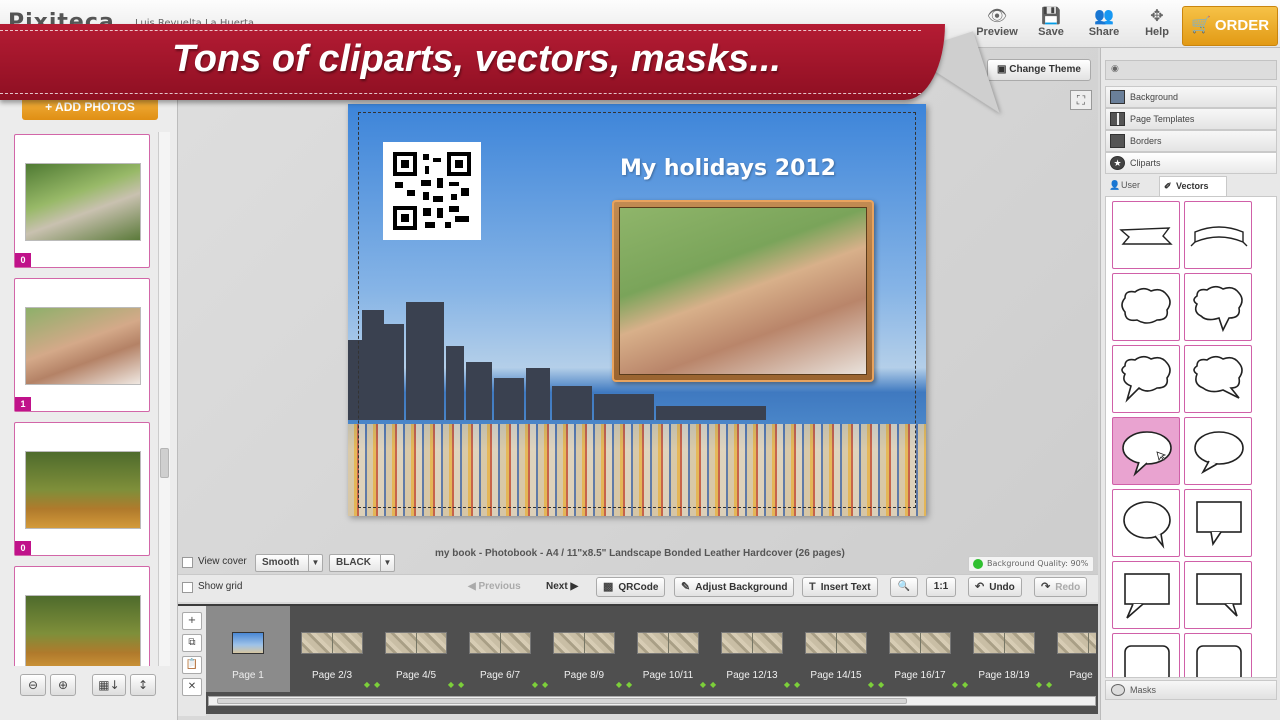 The image size is (1280, 720). What do you see at coordinates (941, 587) in the screenshot?
I see `zoom-ratio-button: 1:1` at bounding box center [941, 587].